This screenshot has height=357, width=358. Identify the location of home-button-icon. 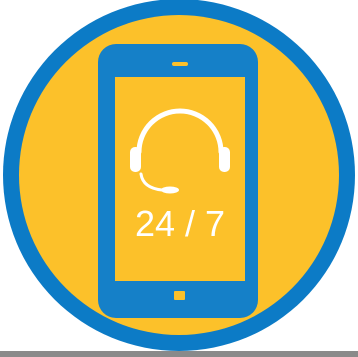
(179, 295).